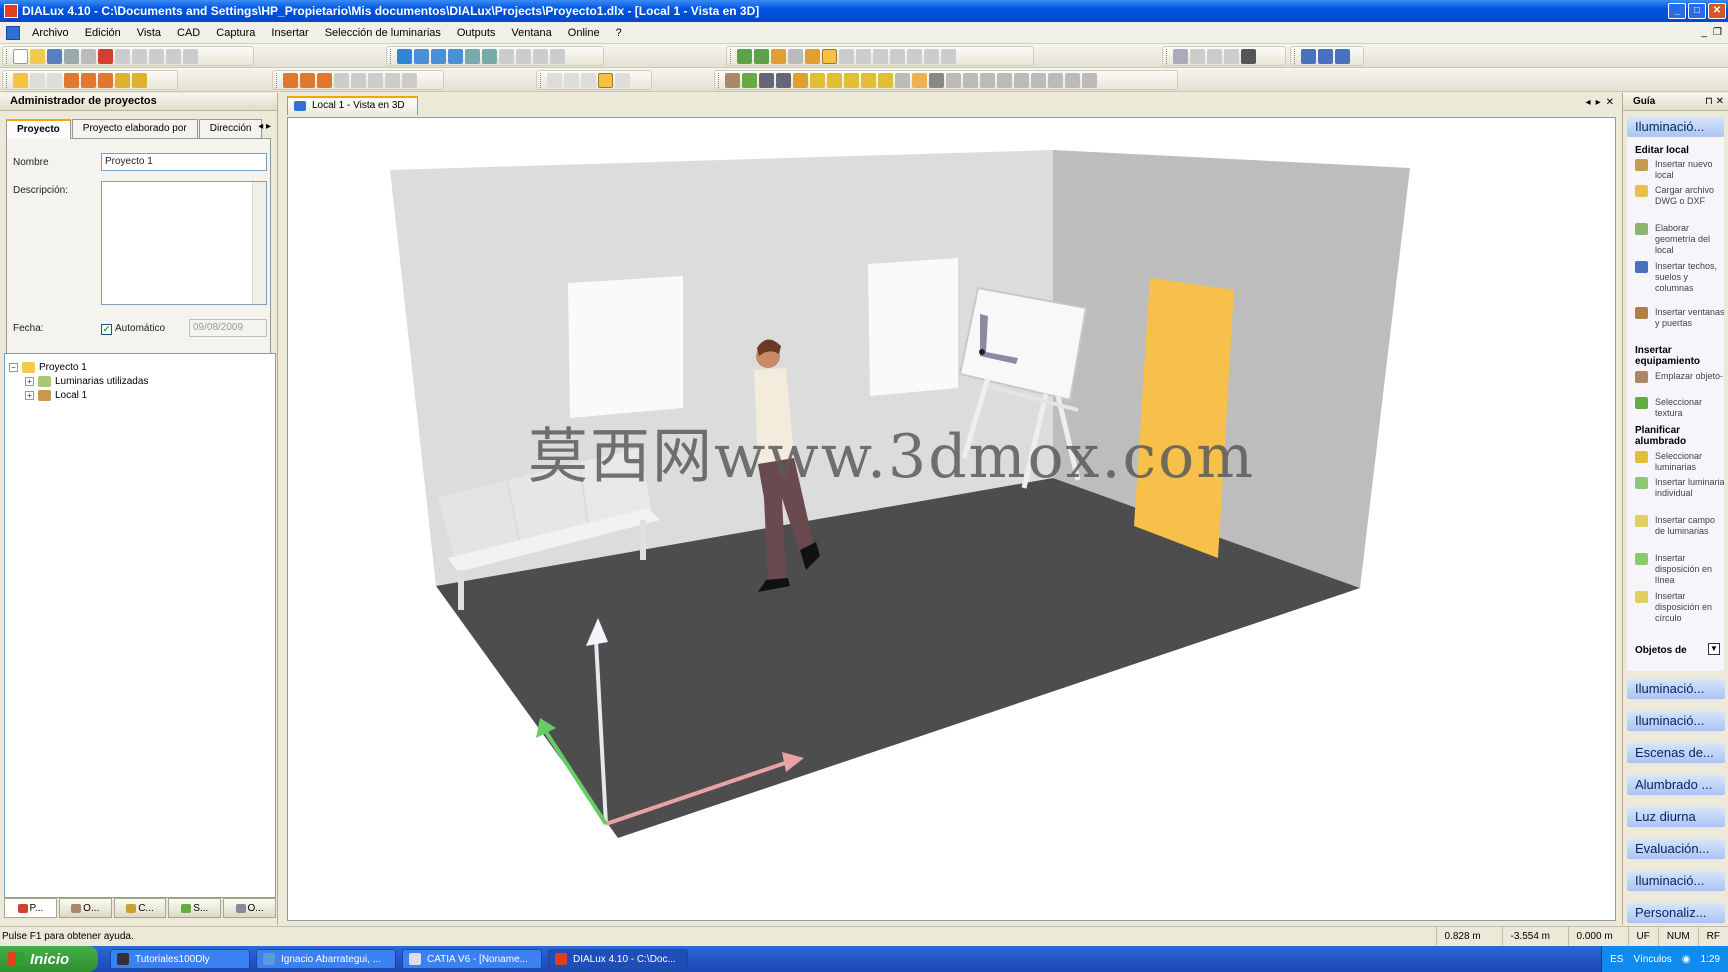  What do you see at coordinates (392, 80) in the screenshot?
I see `help-4-icon` at bounding box center [392, 80].